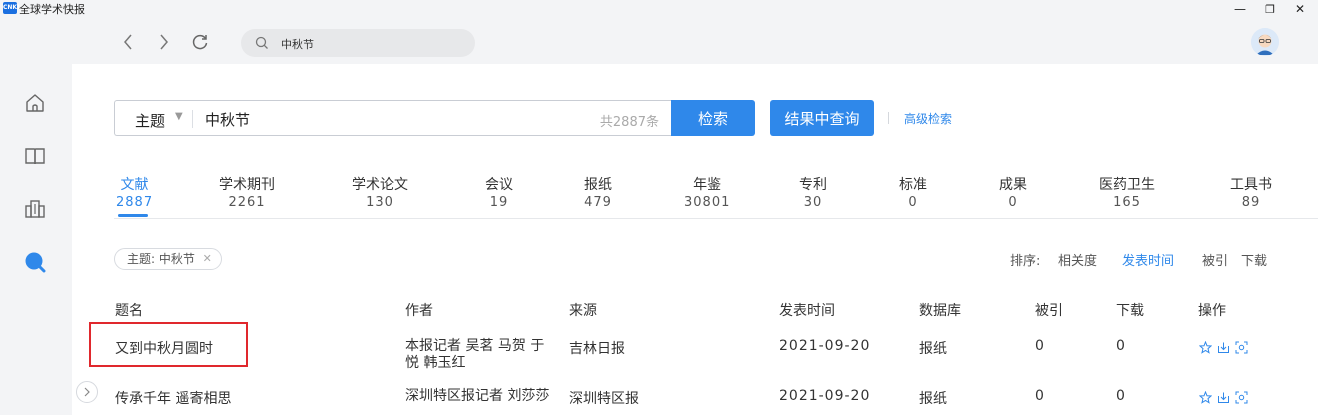  I want to click on header-source: 来源, so click(583, 310).